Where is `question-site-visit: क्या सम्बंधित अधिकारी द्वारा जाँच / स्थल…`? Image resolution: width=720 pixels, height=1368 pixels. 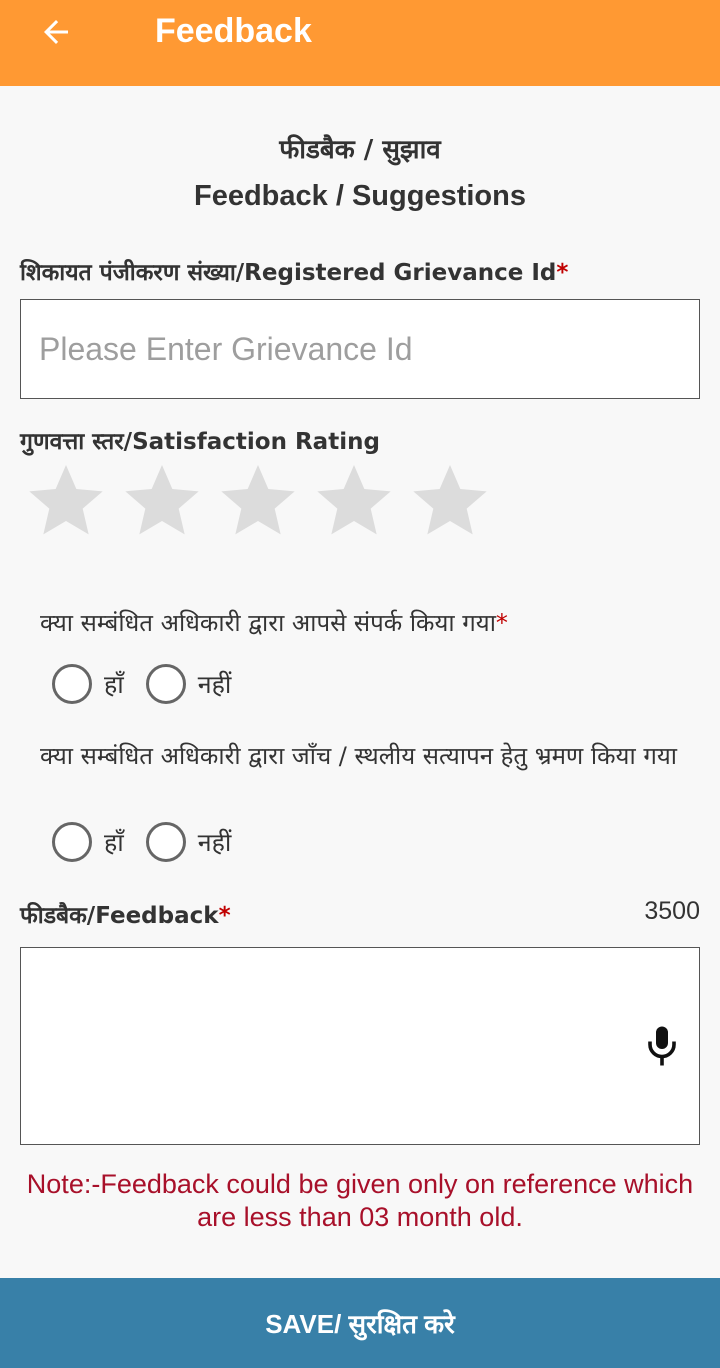 question-site-visit: क्या सम्बंधित अधिकारी द्वारा जाँच / स्थल… is located at coordinates (358, 756).